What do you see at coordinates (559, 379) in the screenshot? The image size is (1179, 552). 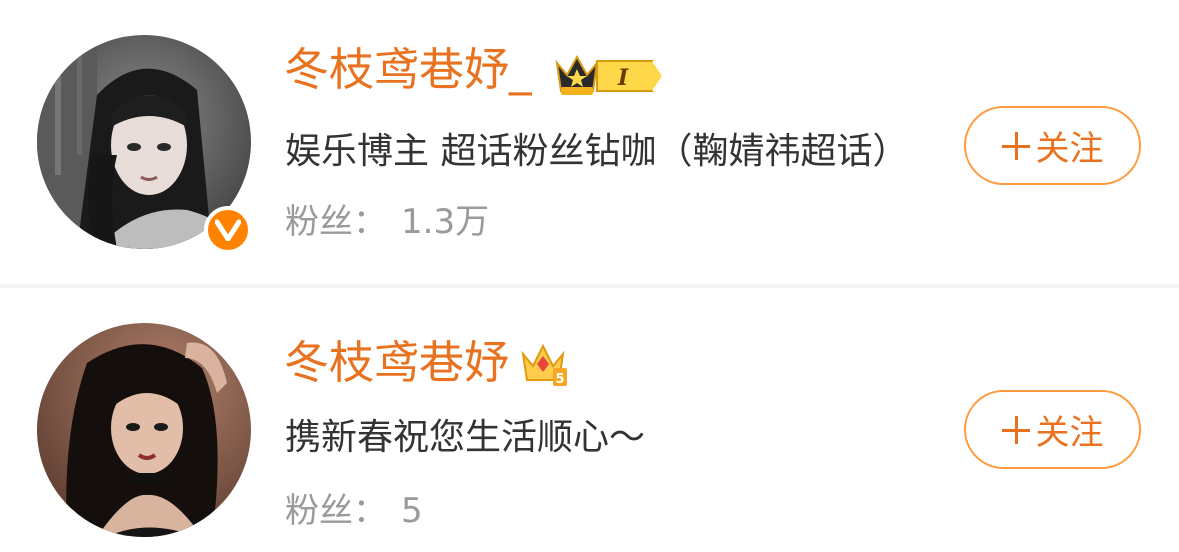 I see `level-badge-text: 5` at bounding box center [559, 379].